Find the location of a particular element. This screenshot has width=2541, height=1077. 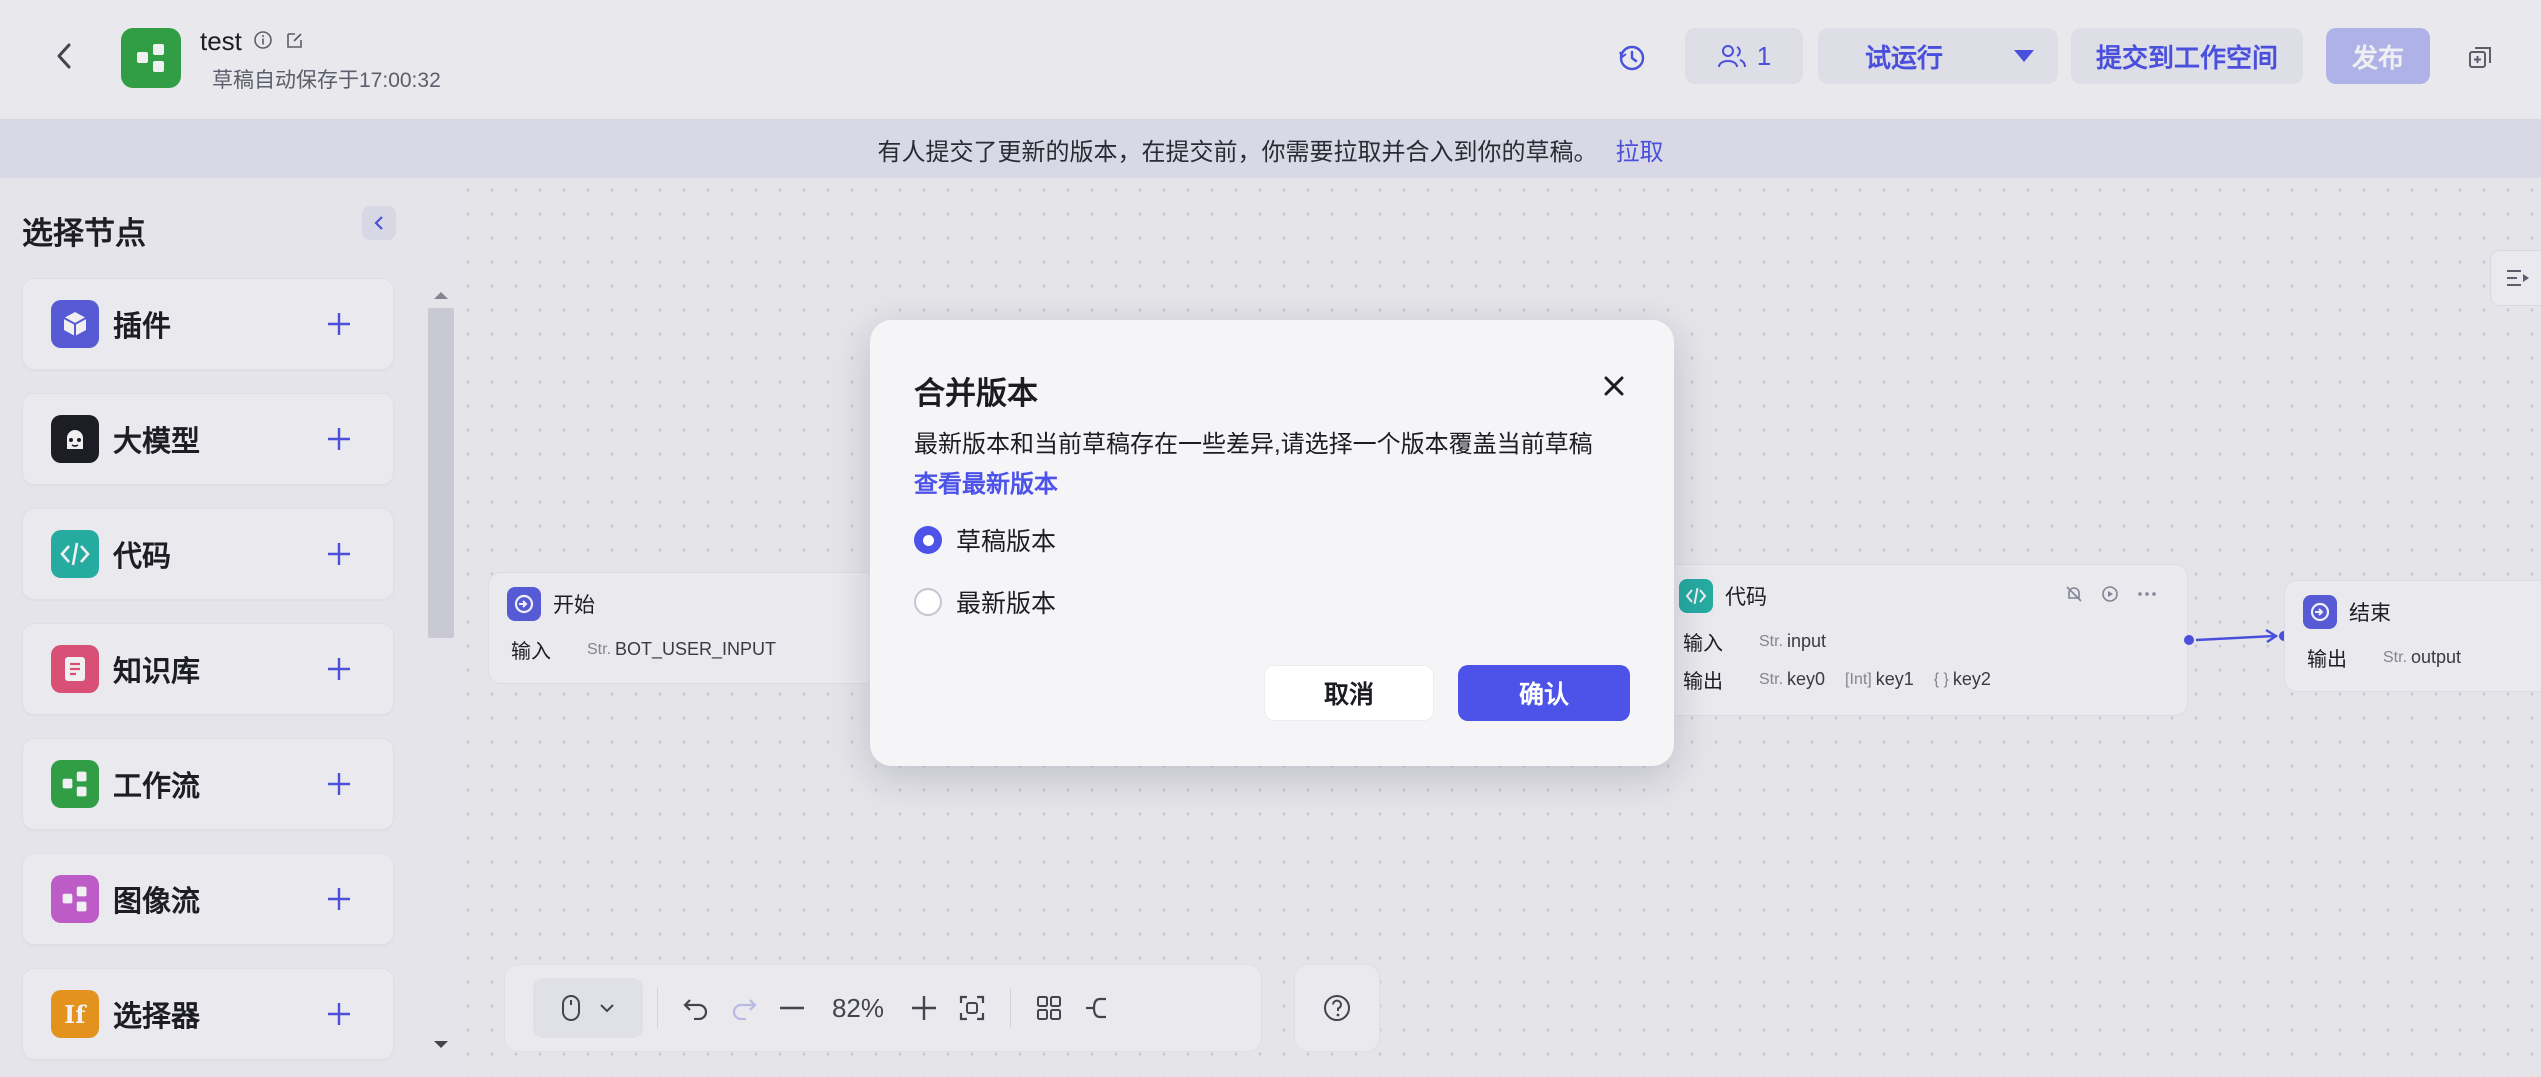

radio-latest-version is located at coordinates (928, 602).